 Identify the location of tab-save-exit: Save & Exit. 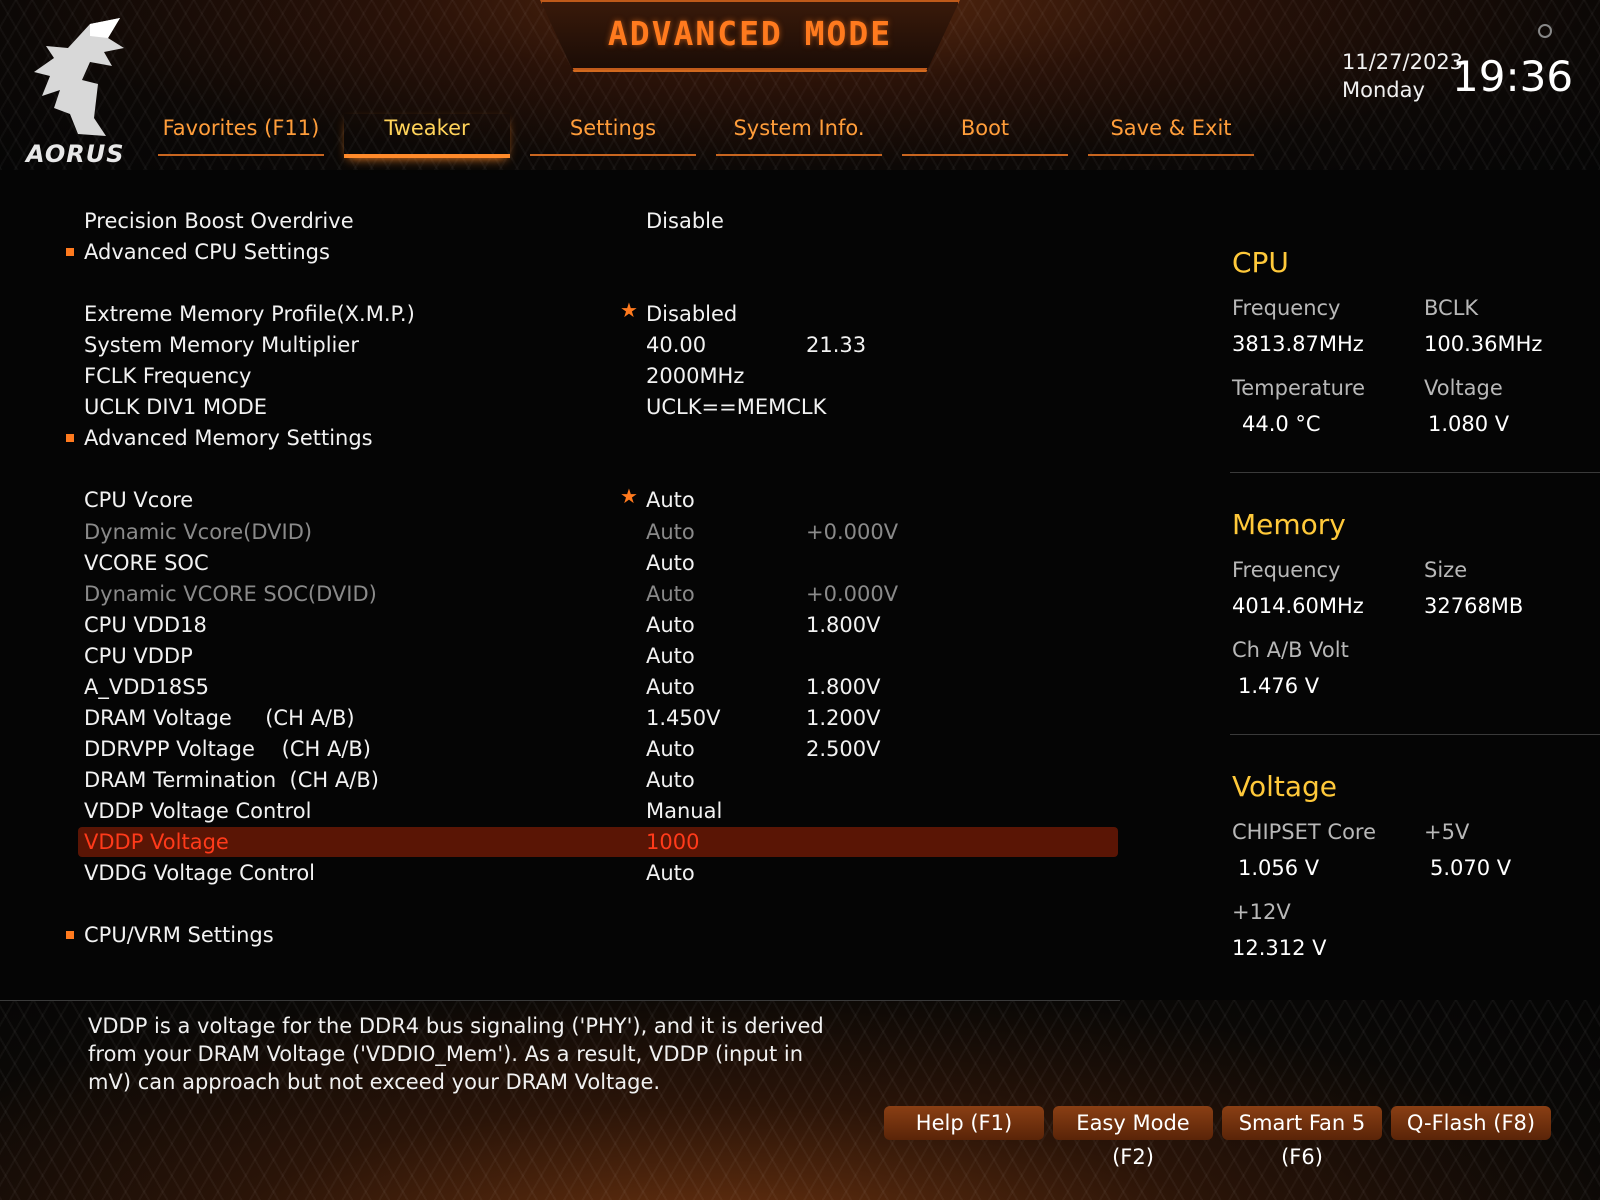
(1171, 135).